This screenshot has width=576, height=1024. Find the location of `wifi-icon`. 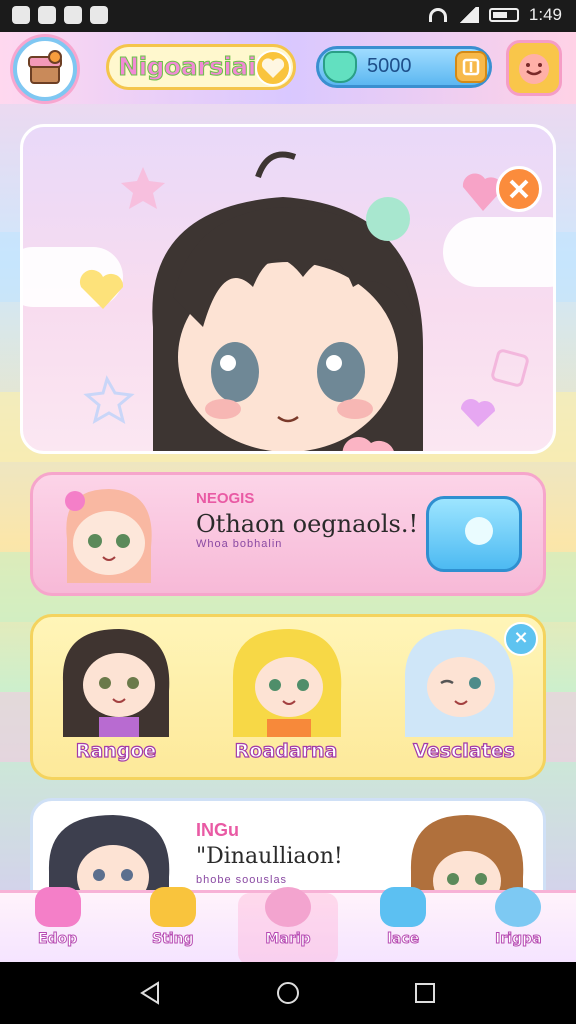

wifi-icon is located at coordinates (437, 15).